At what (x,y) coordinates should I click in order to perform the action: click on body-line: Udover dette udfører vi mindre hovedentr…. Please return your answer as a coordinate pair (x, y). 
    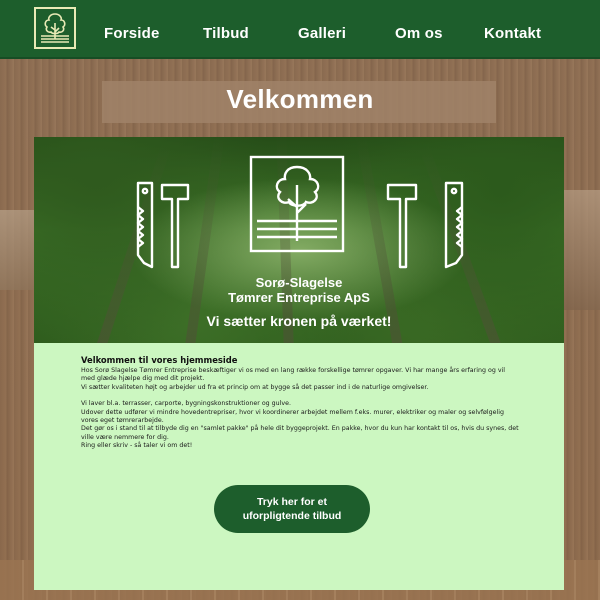
    Looking at the image, I should click on (293, 416).